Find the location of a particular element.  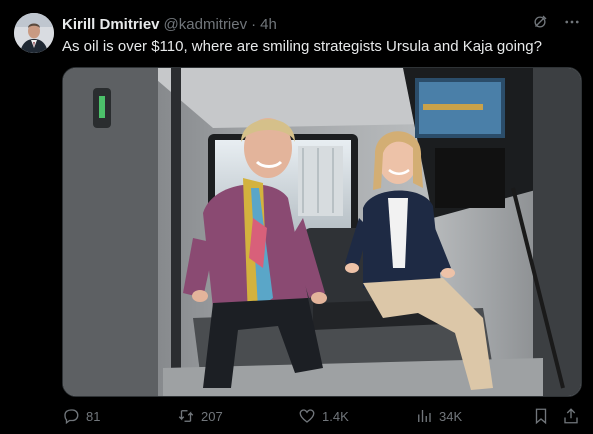

reply-icon is located at coordinates (71, 417).